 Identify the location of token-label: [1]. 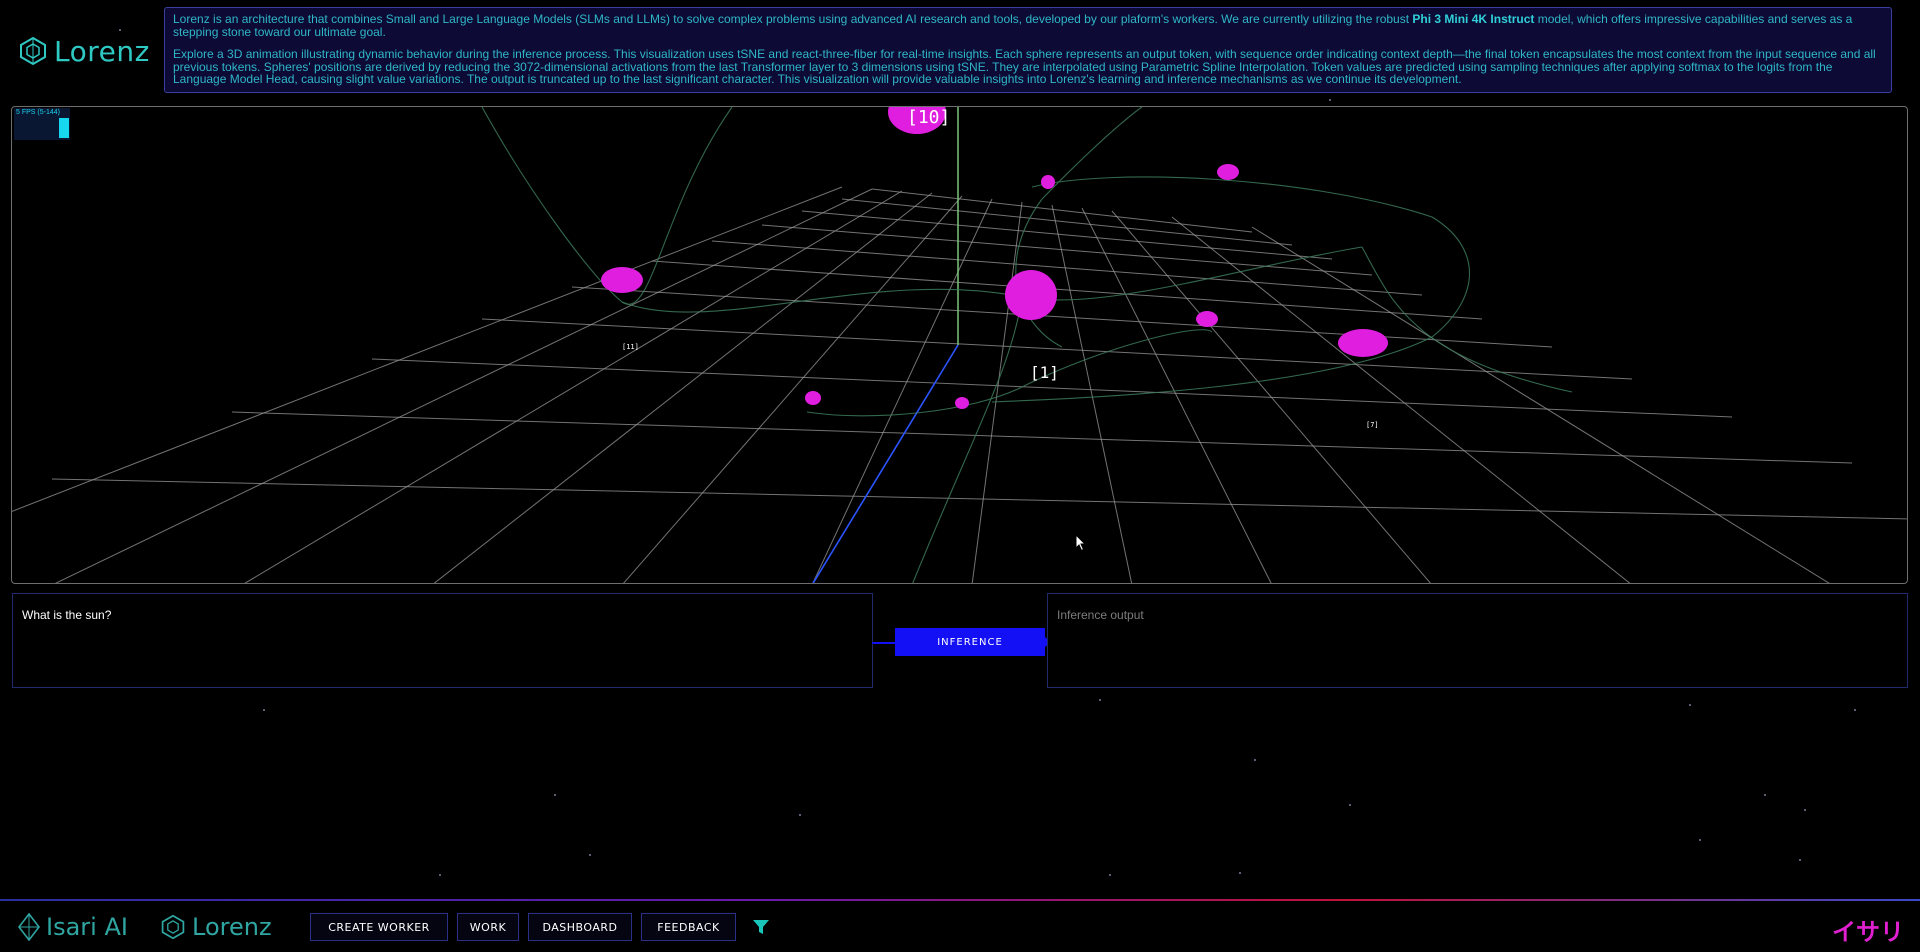
(1044, 372).